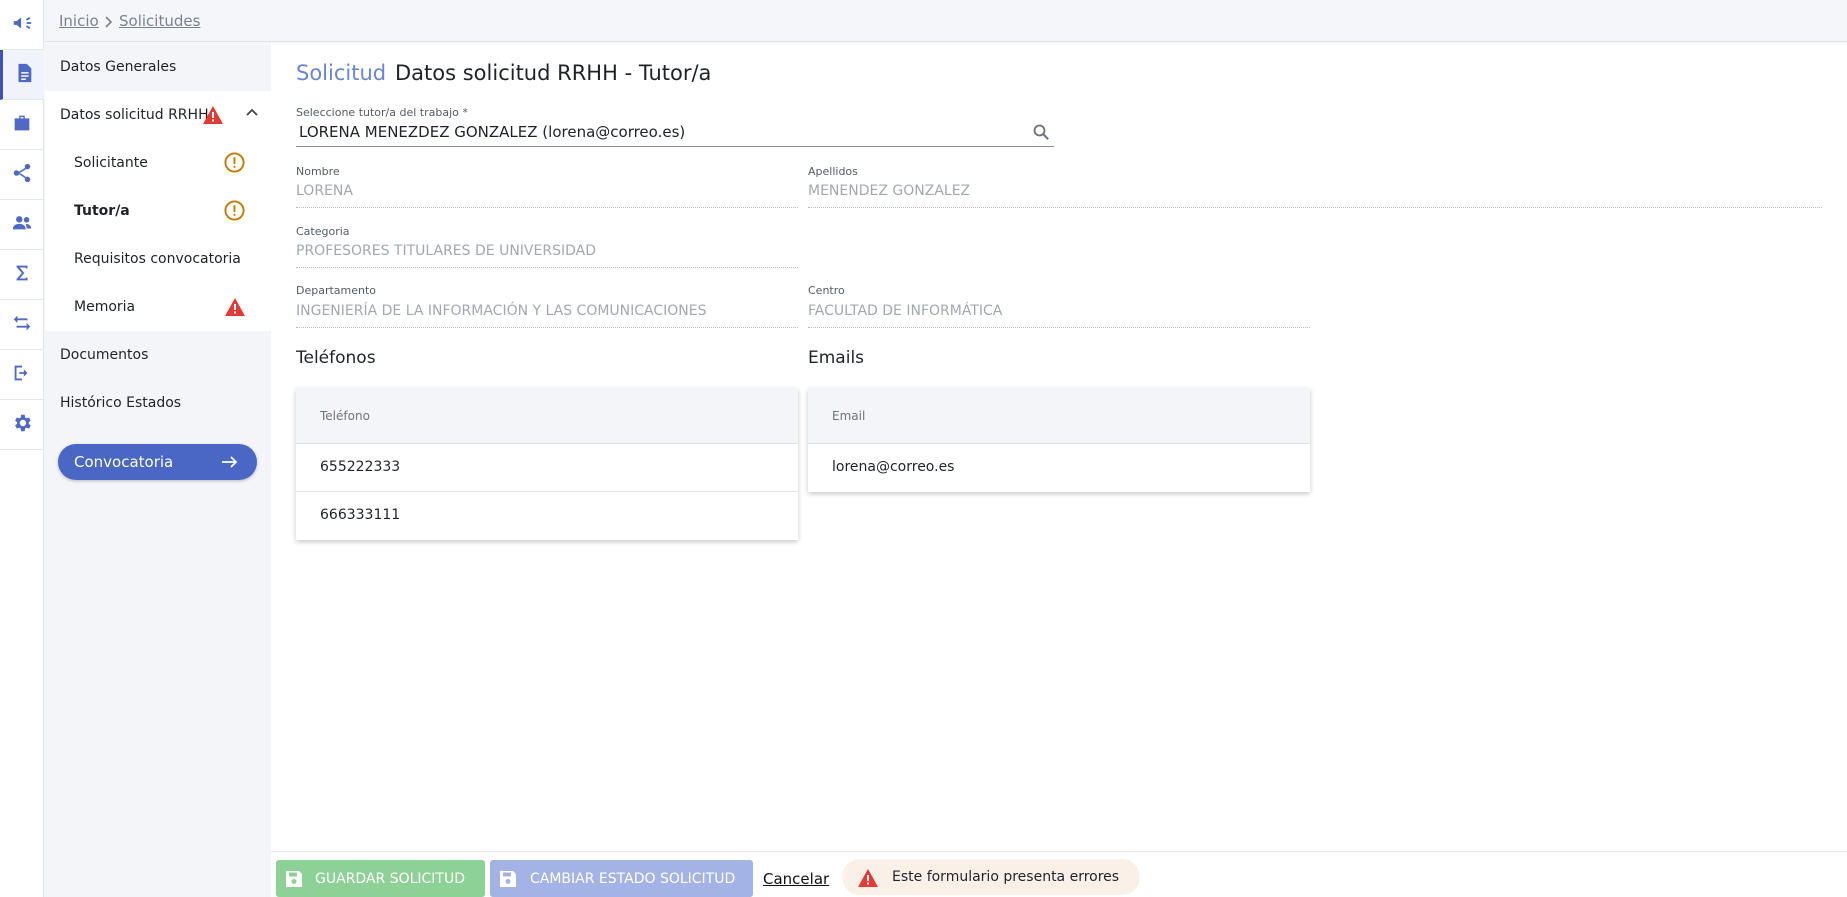 Image resolution: width=1847 pixels, height=897 pixels. What do you see at coordinates (547, 516) in the screenshot?
I see `table-row: 666333111` at bounding box center [547, 516].